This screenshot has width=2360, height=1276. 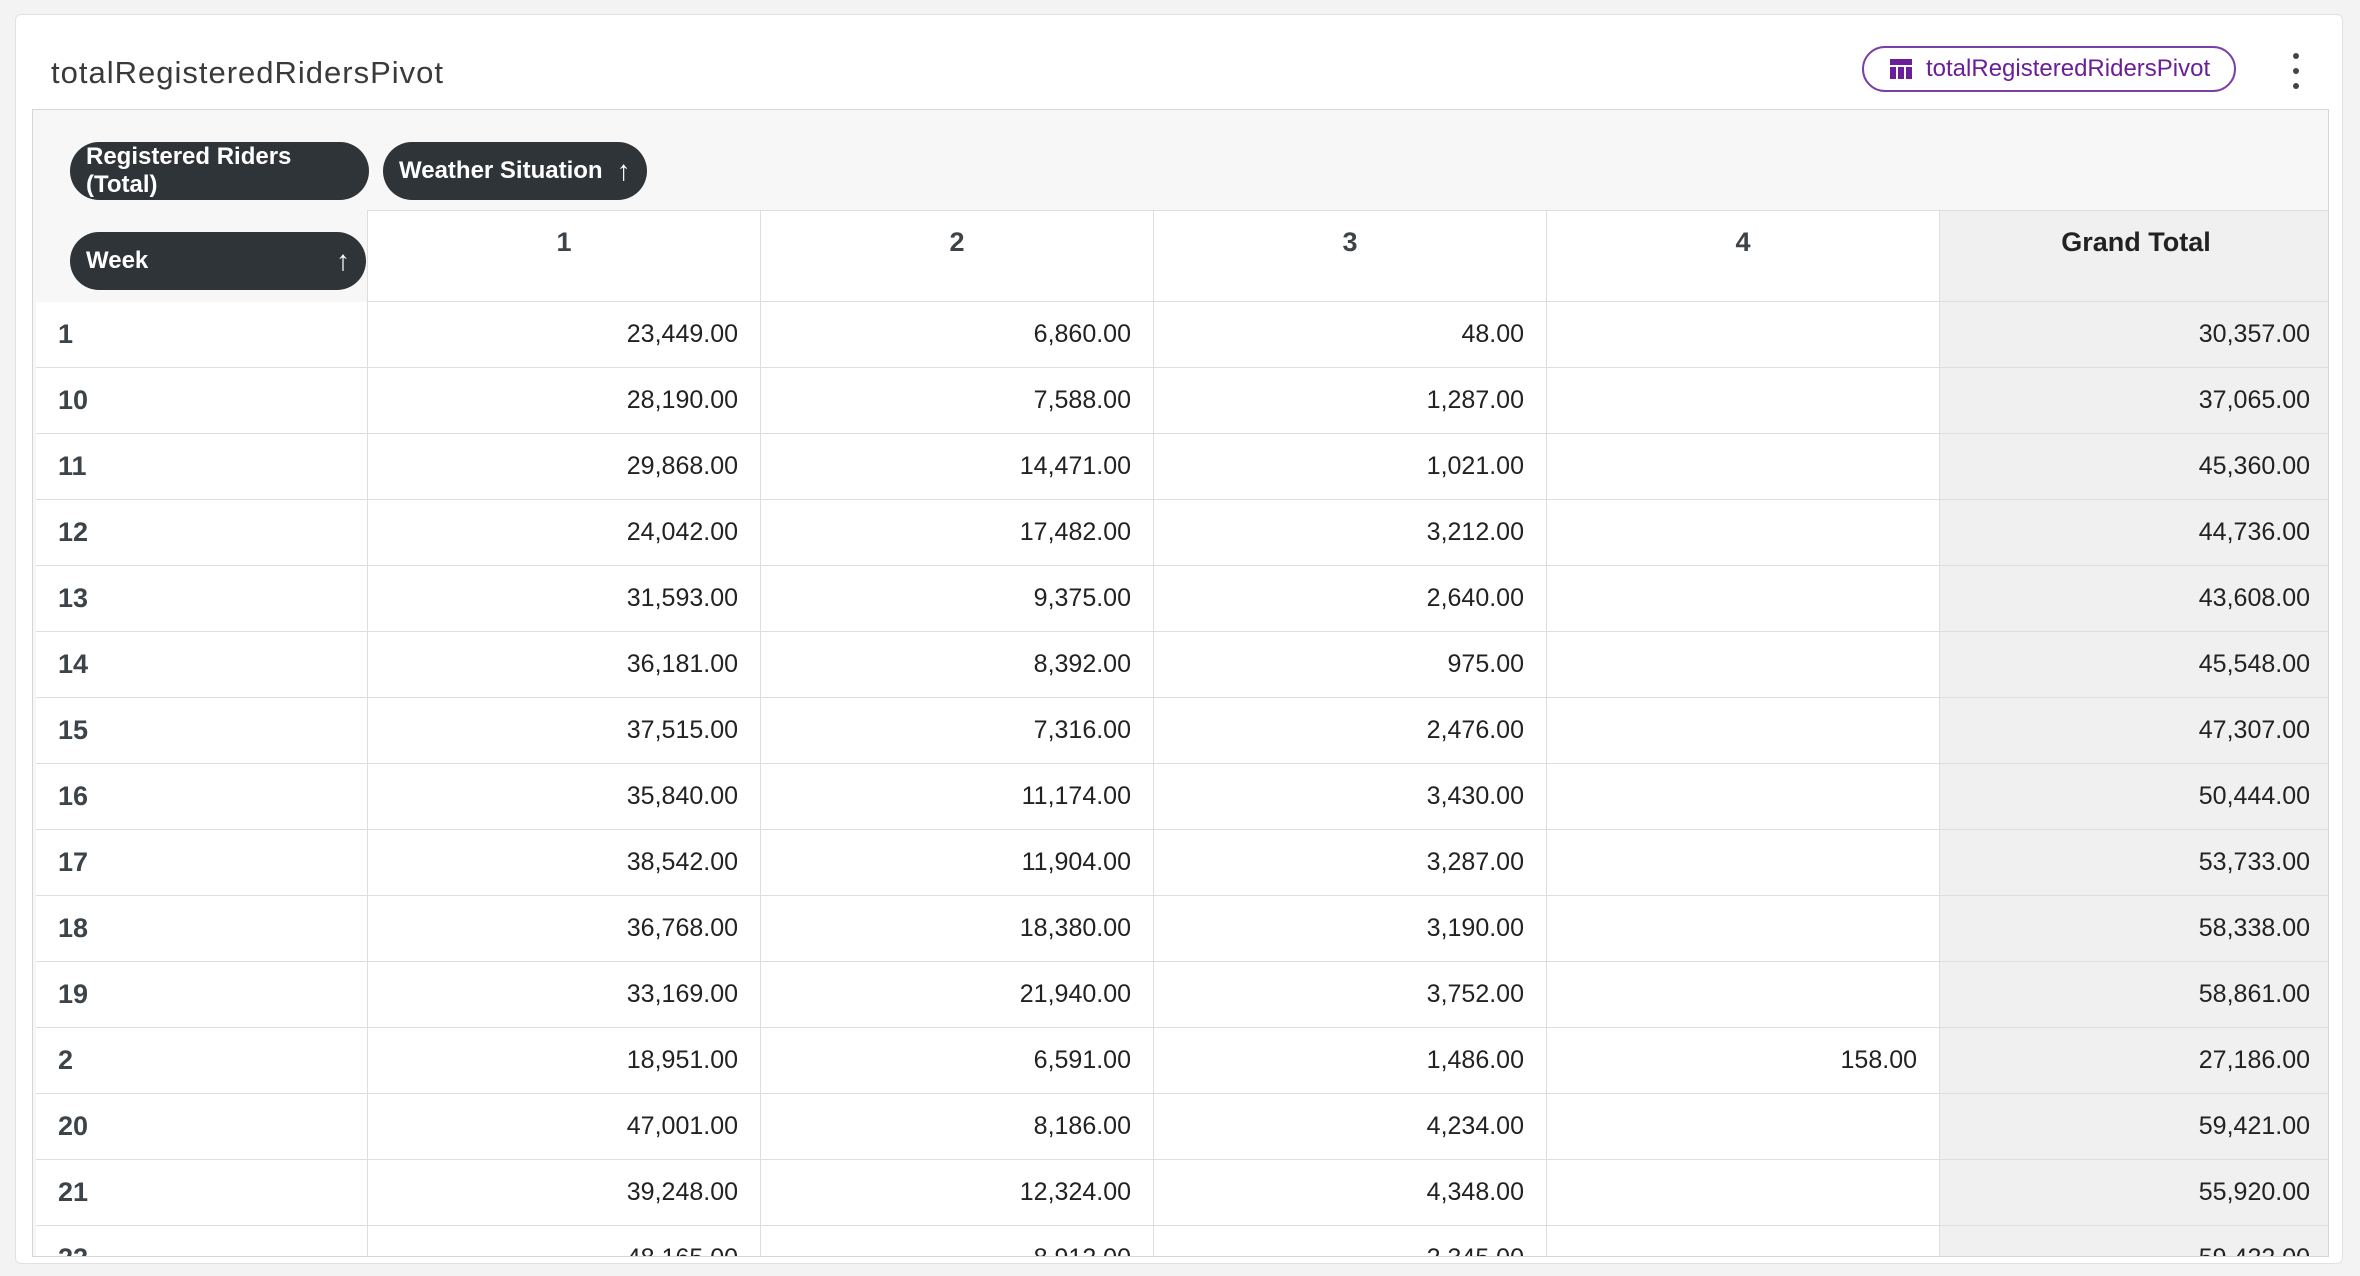 I want to click on table-row: 15 37,515.00 7,316.00 2,476.00 47,307.00, so click(x=1182, y=731).